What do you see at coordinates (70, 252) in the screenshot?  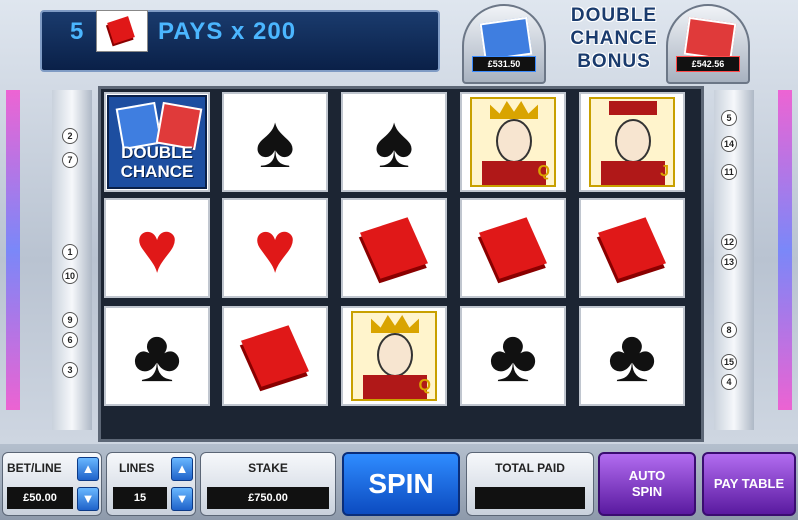 I see `payline-marker: 1` at bounding box center [70, 252].